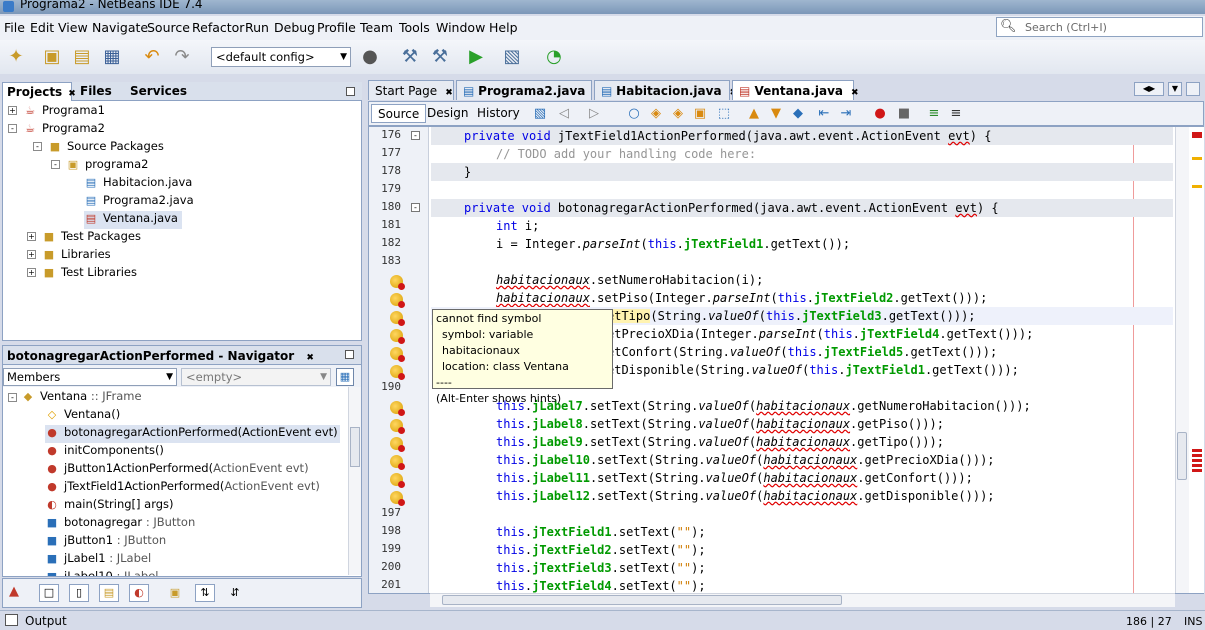  Describe the element at coordinates (73, 27) in the screenshot. I see `menu-view: View` at that location.